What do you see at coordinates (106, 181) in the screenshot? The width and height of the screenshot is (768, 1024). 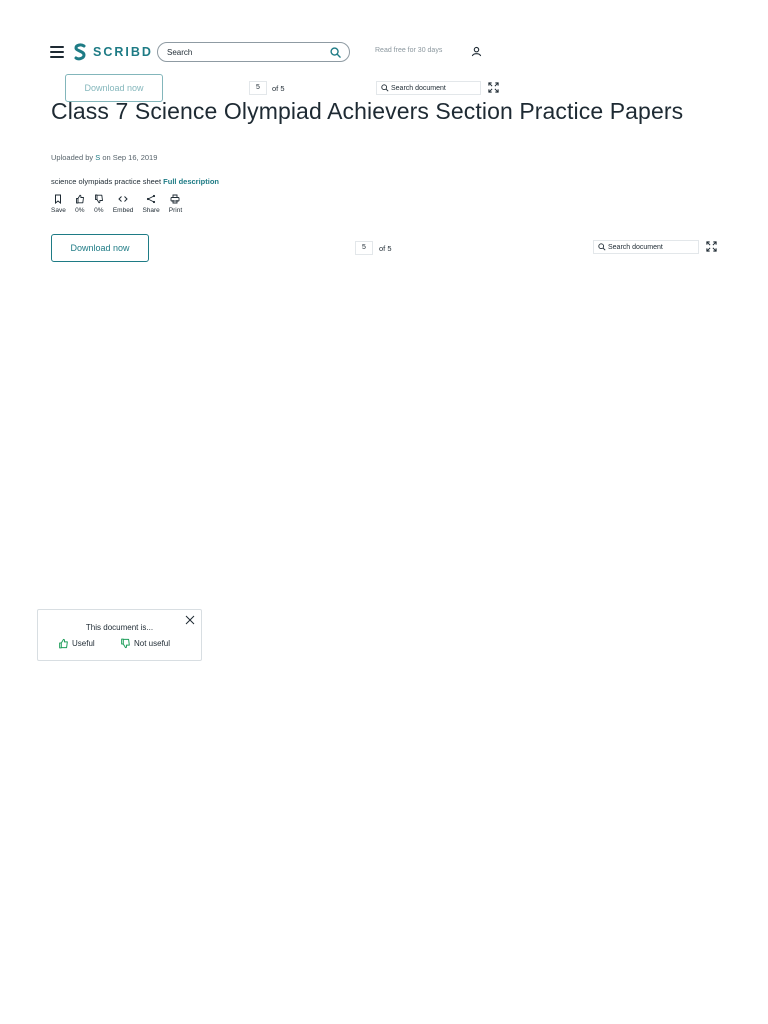 I see `description-text: science olympiads practice sheet` at bounding box center [106, 181].